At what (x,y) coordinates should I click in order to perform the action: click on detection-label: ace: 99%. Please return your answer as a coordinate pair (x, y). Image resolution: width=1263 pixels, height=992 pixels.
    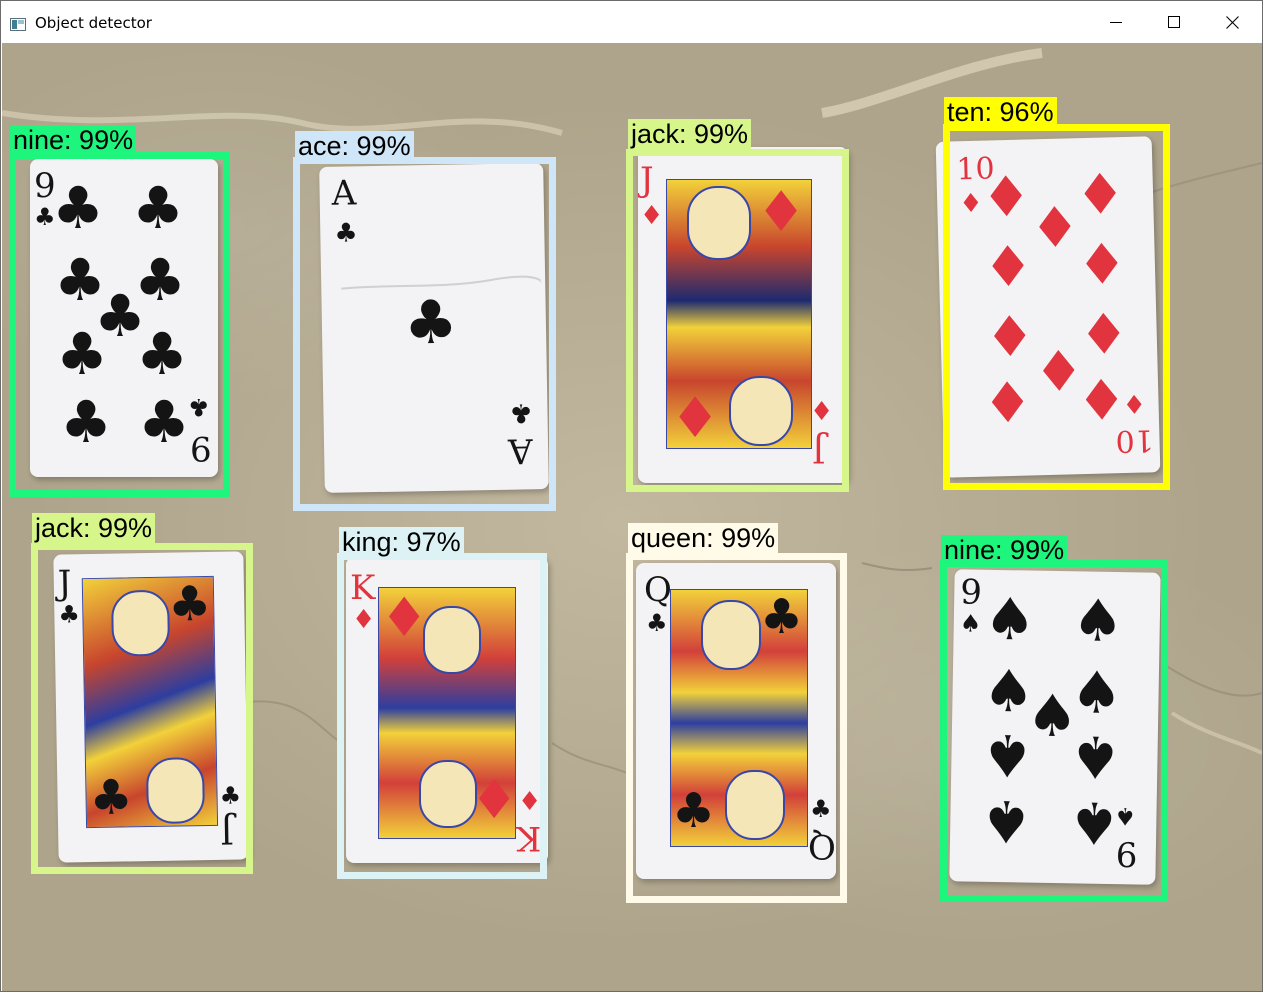
    Looking at the image, I should click on (354, 146).